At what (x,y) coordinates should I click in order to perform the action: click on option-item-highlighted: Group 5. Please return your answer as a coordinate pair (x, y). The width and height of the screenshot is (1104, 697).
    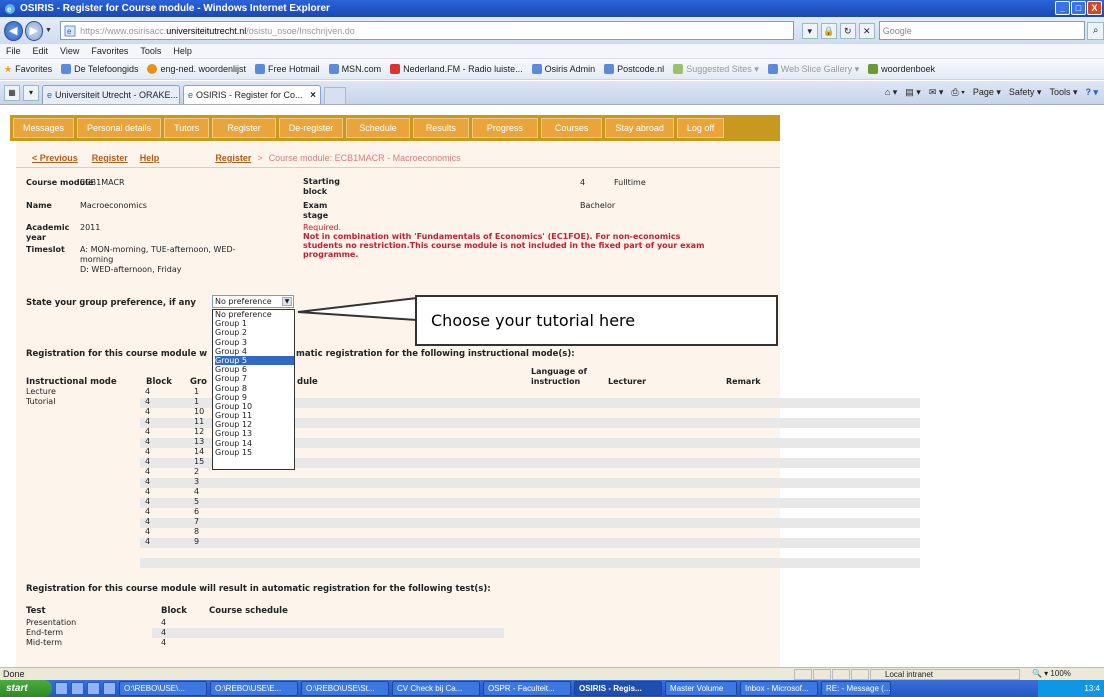
    Looking at the image, I should click on (254, 360).